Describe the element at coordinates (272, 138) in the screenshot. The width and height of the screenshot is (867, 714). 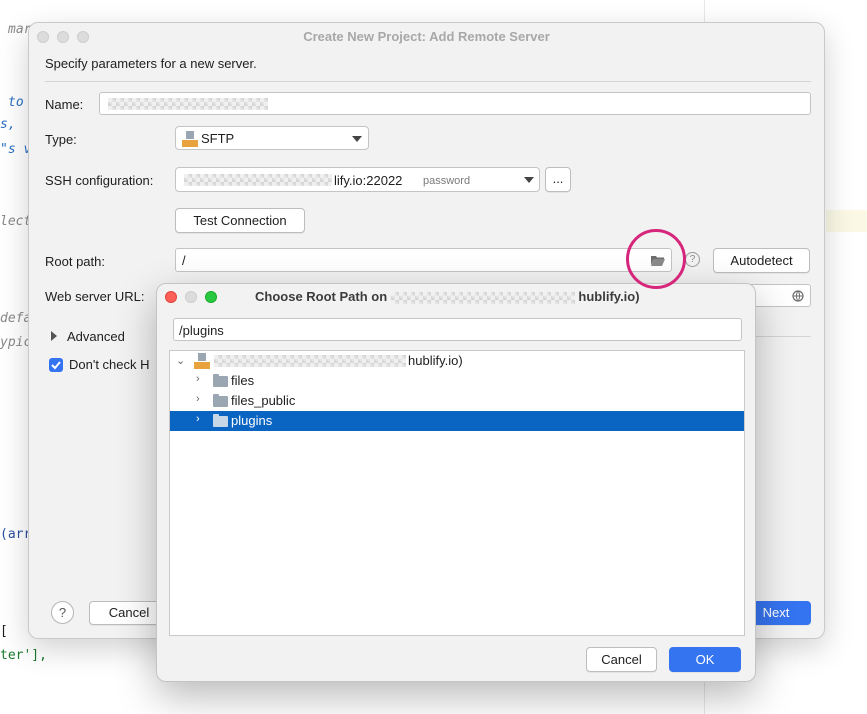
I see `type-select: SFTP` at that location.